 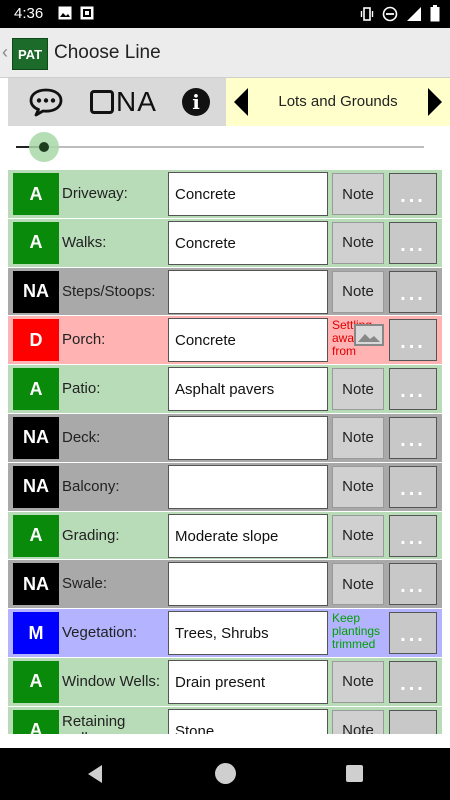 I want to click on row-label: Walks:, so click(x=84, y=242).